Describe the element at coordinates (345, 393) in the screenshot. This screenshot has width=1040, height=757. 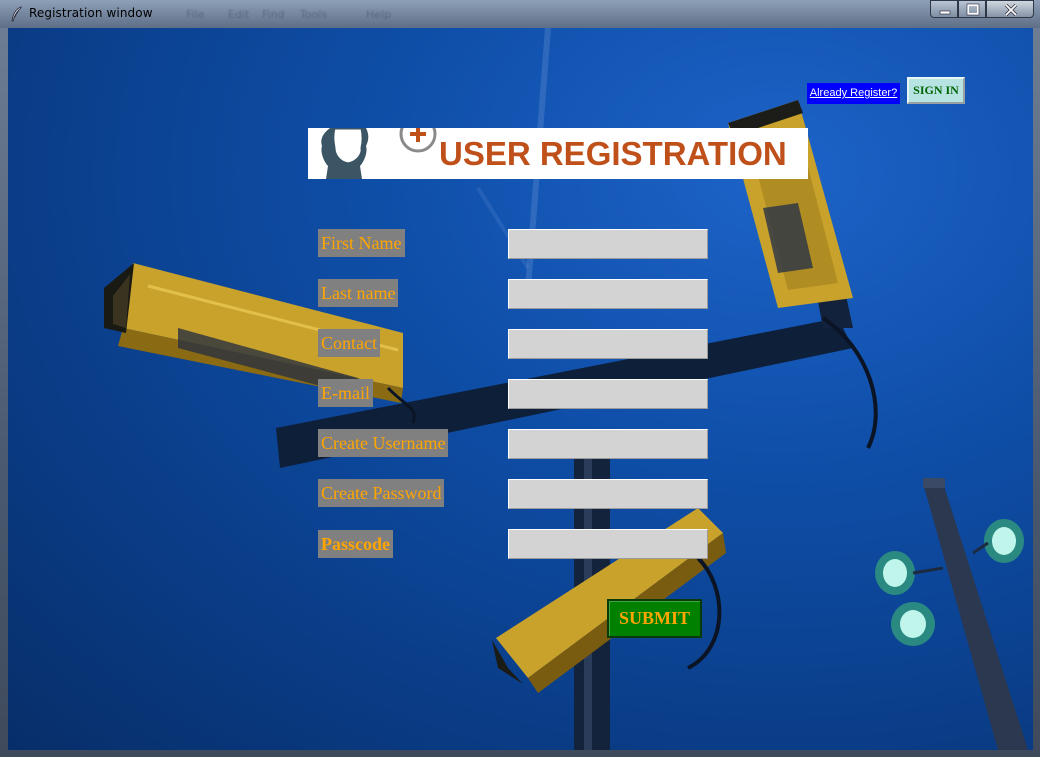
I see `email-label: E-mail` at that location.